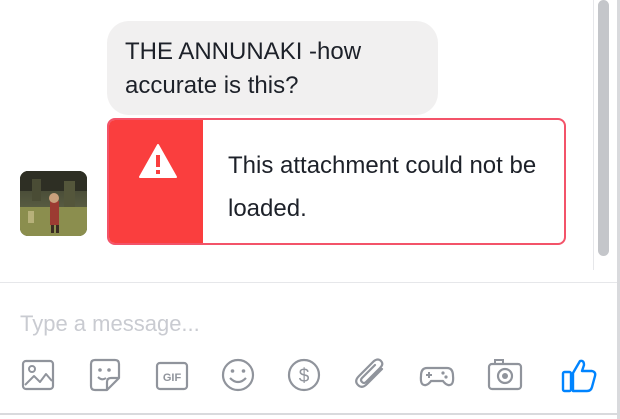  Describe the element at coordinates (243, 68) in the screenshot. I see `message-text: THE ANNUNAKI -how accurate is this?` at that location.